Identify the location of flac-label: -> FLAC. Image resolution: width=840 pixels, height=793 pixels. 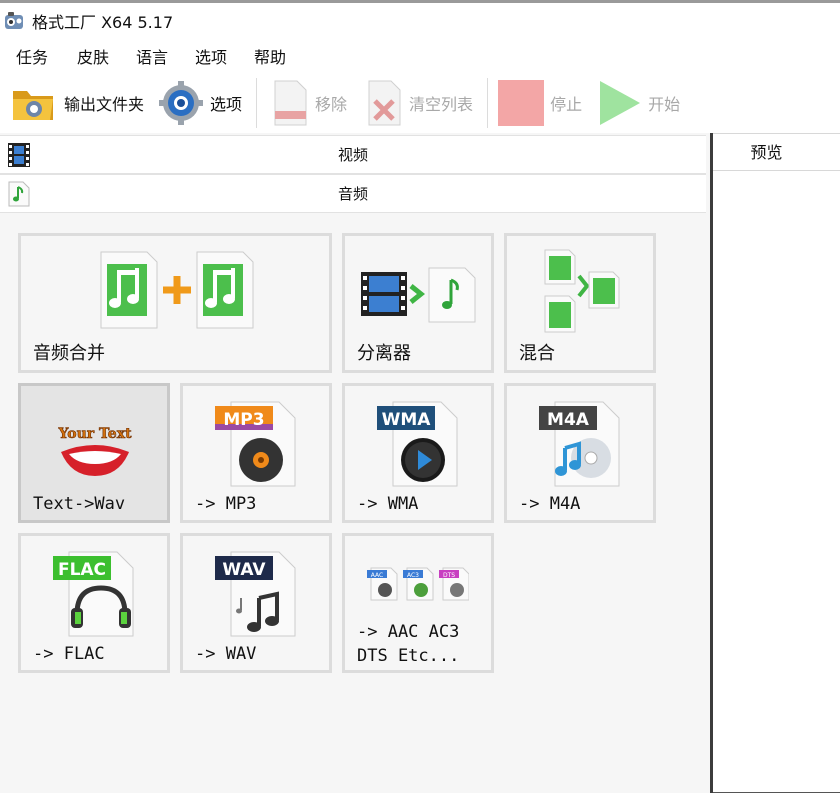
(69, 654).